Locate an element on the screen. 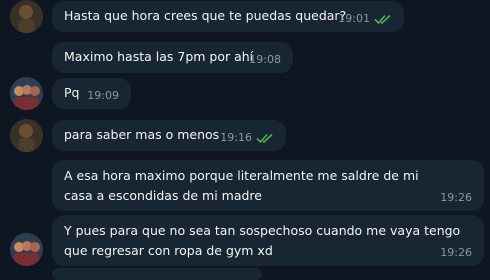  message-meta: 19:01 is located at coordinates (365, 19).